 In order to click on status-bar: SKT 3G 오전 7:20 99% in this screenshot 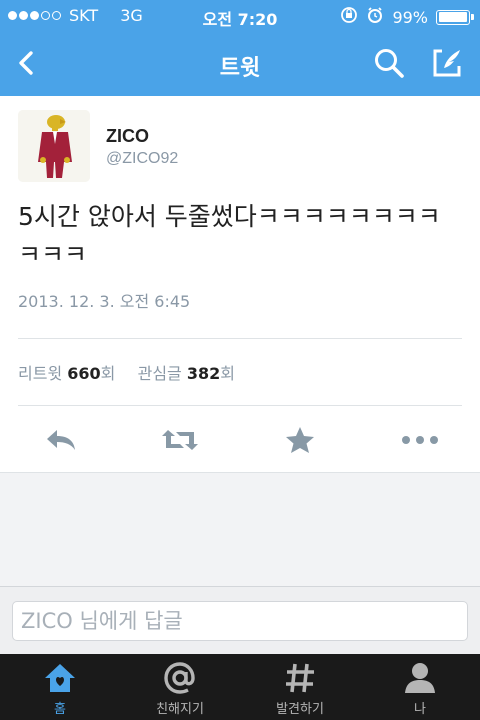, I will do `click(240, 15)`.